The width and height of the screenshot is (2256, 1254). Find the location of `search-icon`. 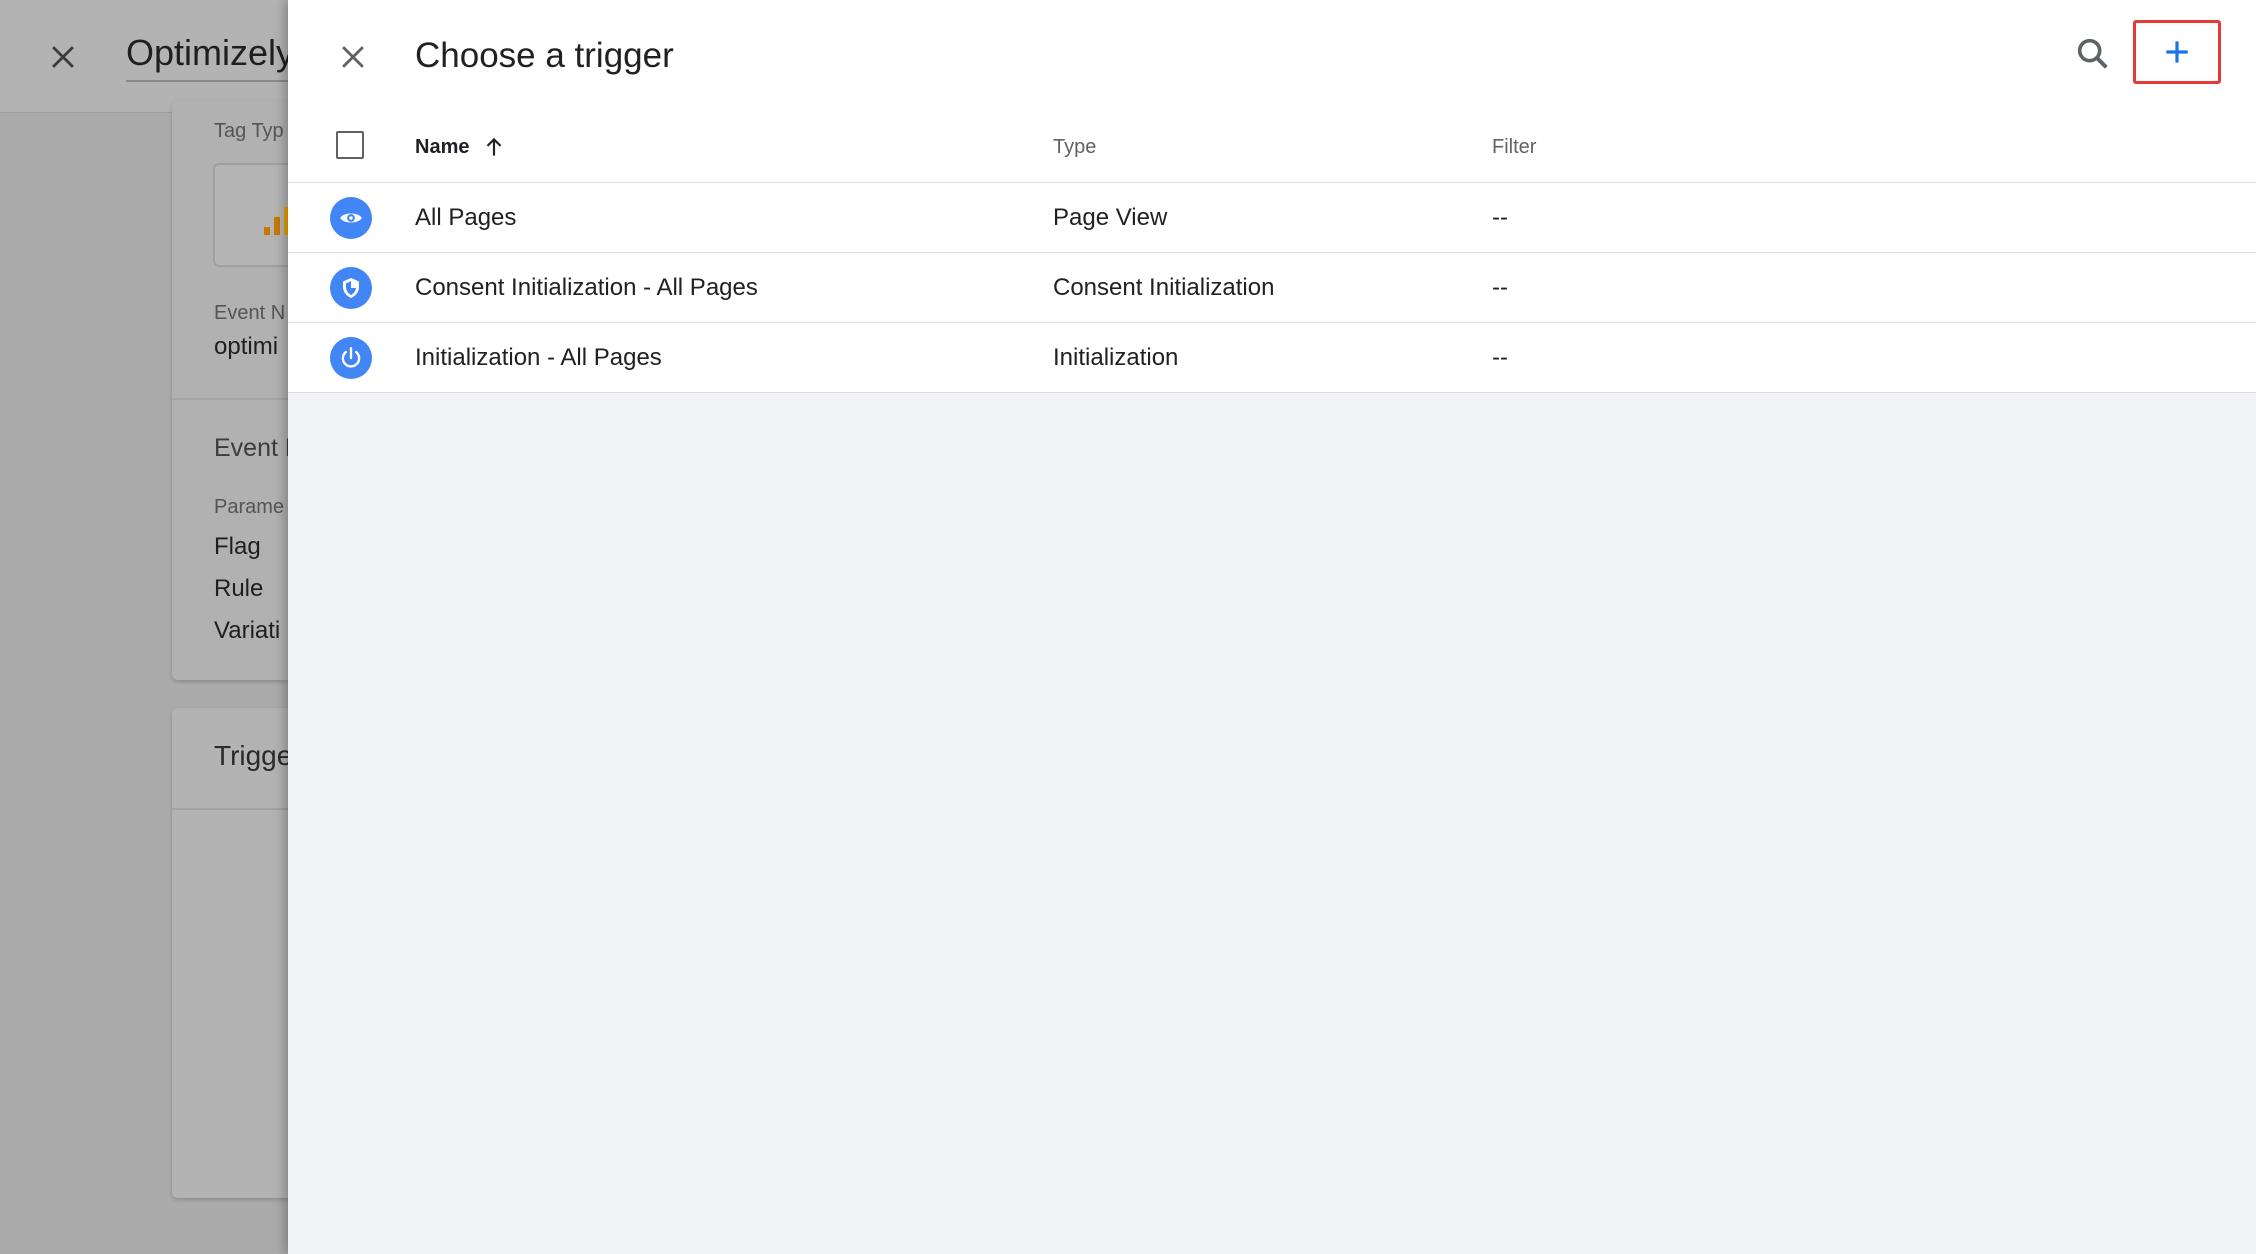

search-icon is located at coordinates (2093, 54).